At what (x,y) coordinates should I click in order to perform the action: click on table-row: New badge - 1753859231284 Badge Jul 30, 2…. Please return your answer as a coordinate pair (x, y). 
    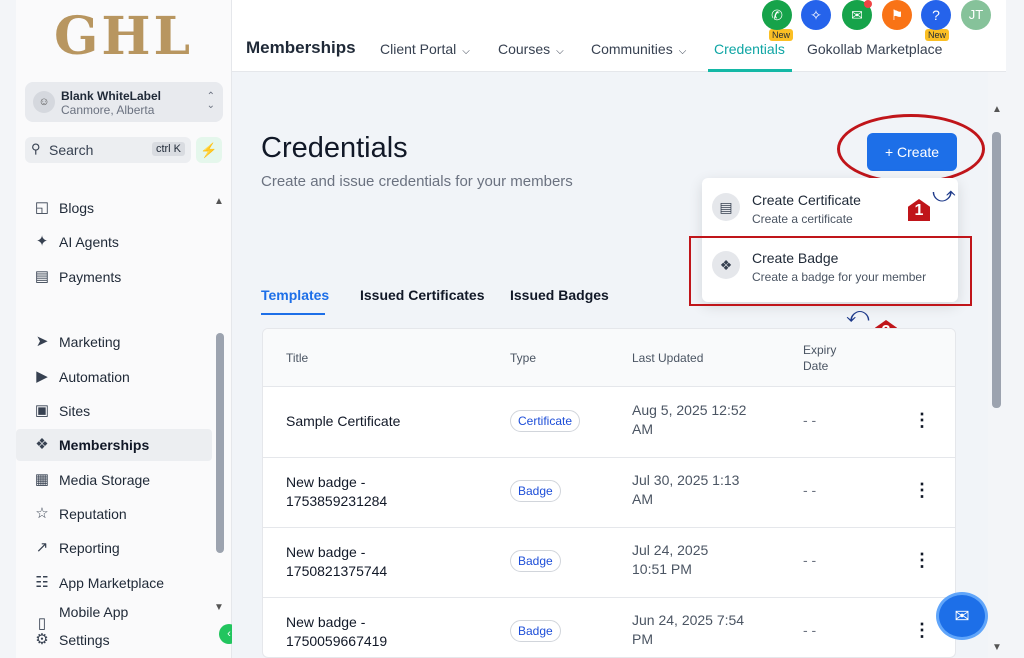
    Looking at the image, I should click on (609, 493).